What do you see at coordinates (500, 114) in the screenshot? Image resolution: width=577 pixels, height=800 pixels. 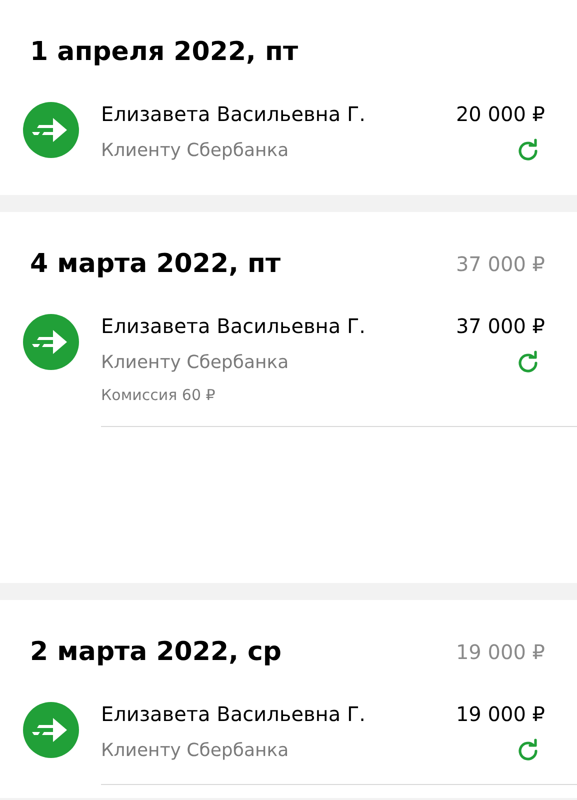 I see `amount: 20 000 ₽` at bounding box center [500, 114].